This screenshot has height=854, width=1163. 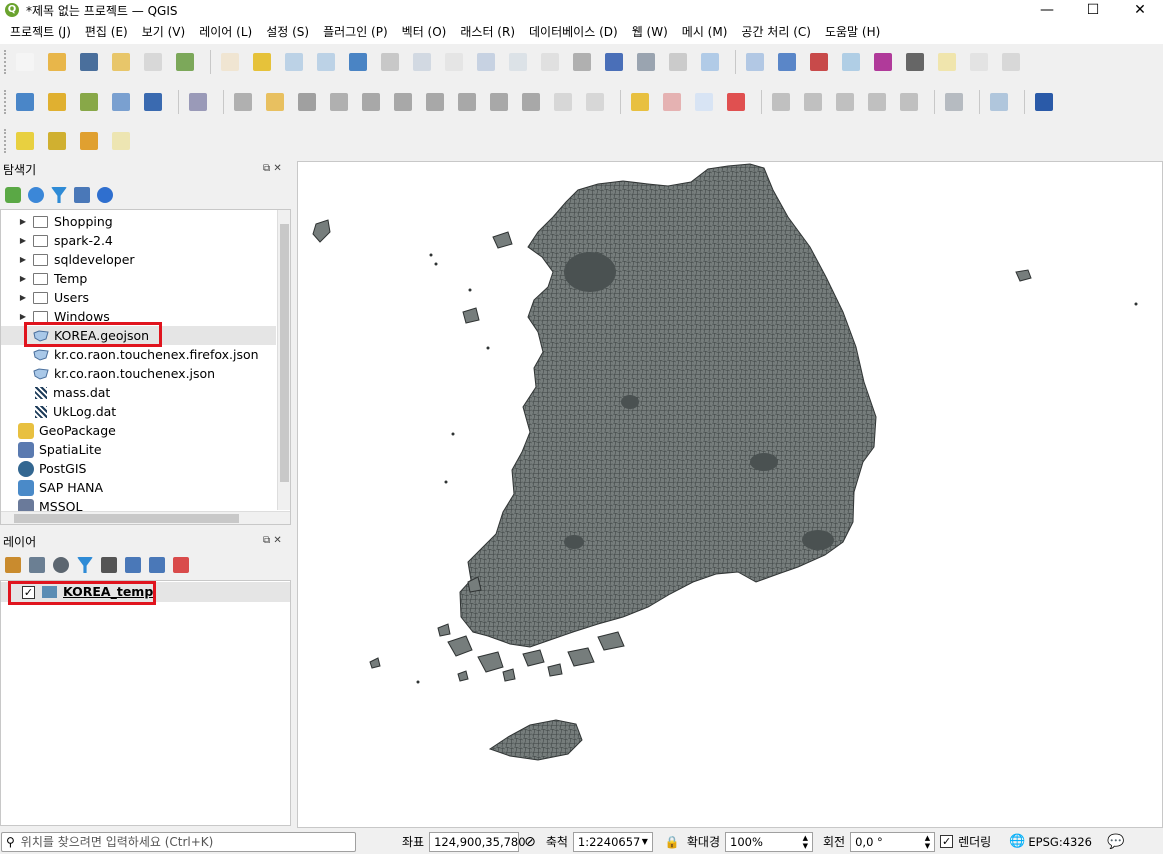 I want to click on filter-legend-icon, so click(x=85, y=565).